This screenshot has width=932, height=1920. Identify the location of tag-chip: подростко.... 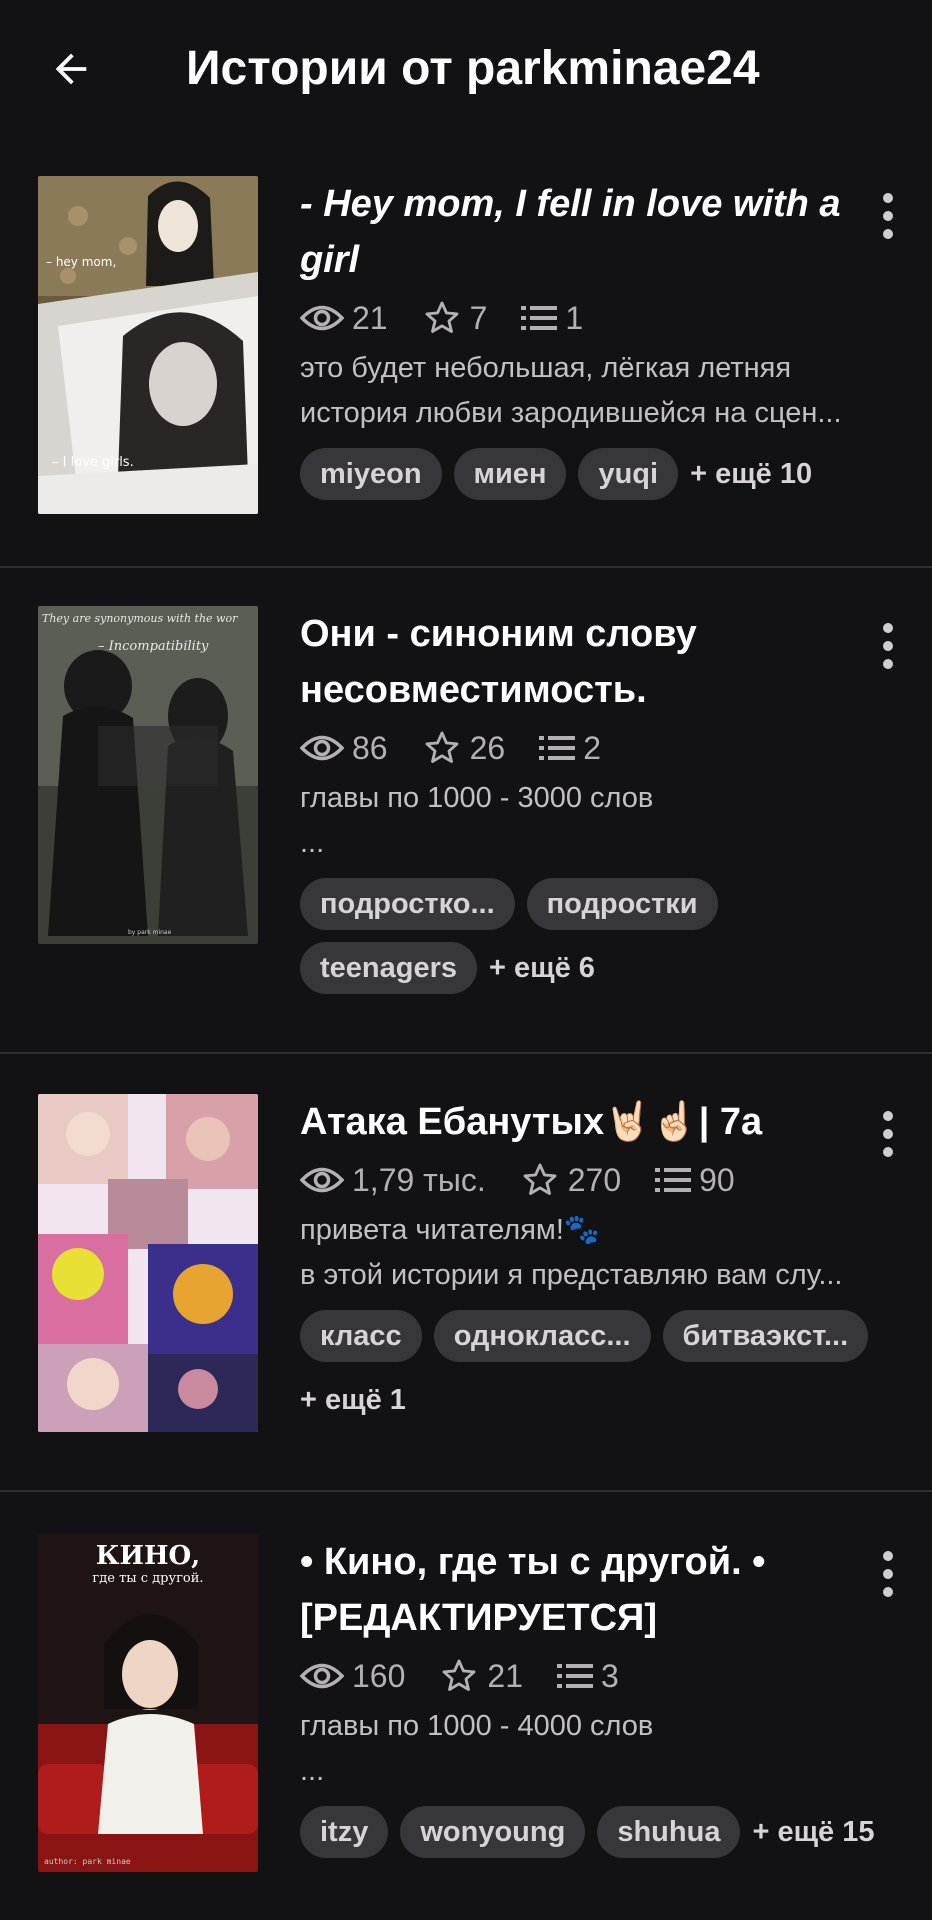
(407, 904).